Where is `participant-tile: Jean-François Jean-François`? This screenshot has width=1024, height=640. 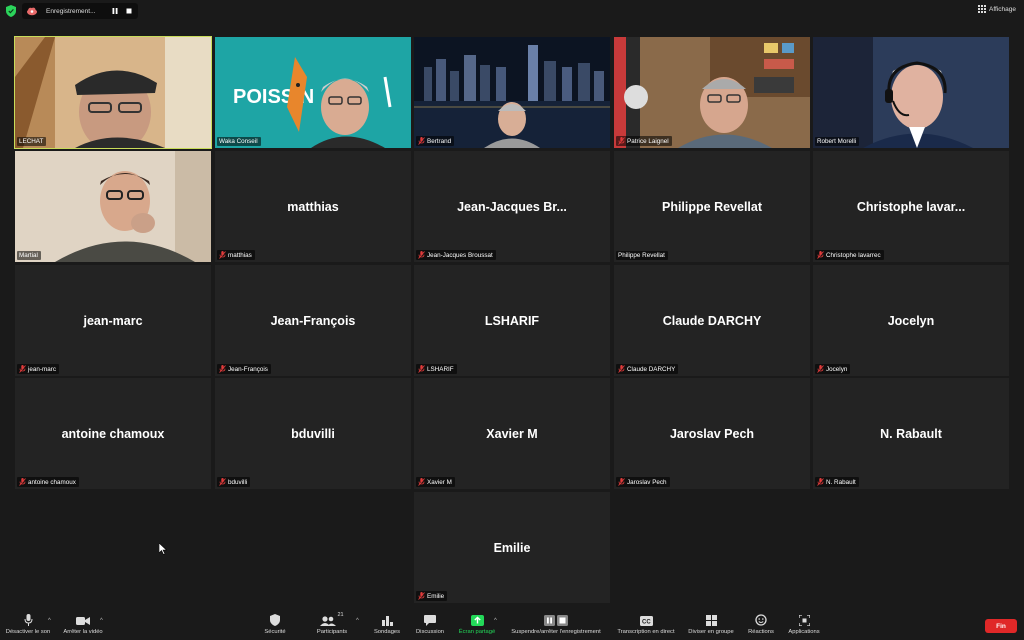
participant-tile: Jean-François Jean-François is located at coordinates (313, 320).